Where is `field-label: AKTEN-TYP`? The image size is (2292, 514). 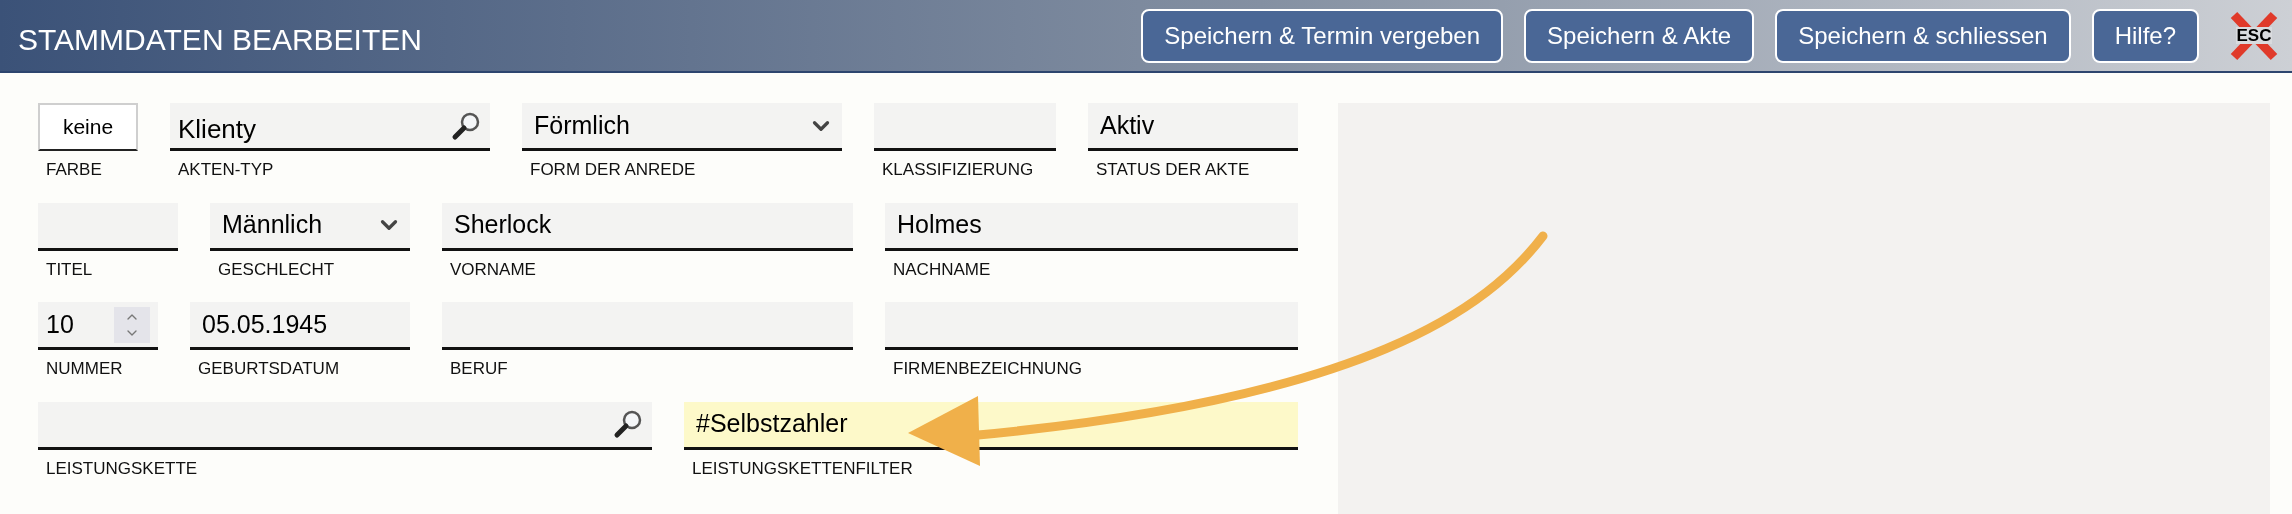
field-label: AKTEN-TYP is located at coordinates (226, 170).